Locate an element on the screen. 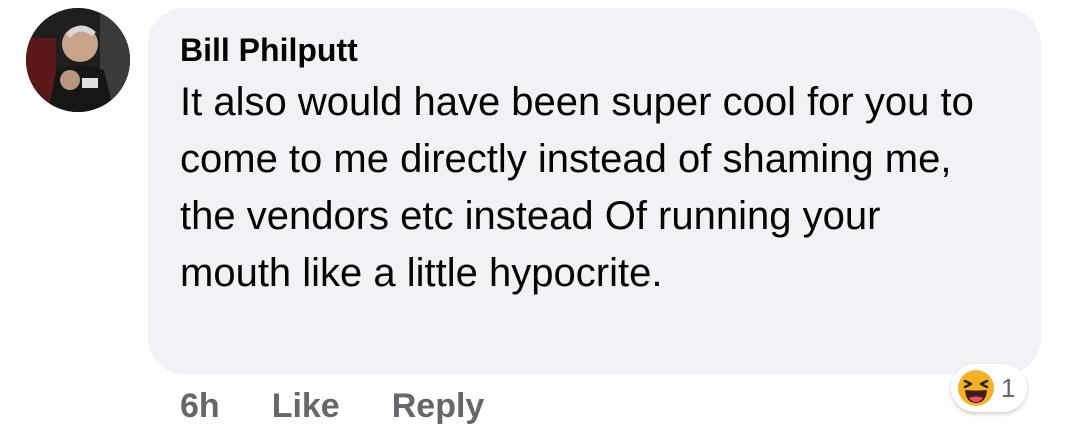 The height and width of the screenshot is (439, 1073). comment-timestamp: 6h is located at coordinates (200, 406).